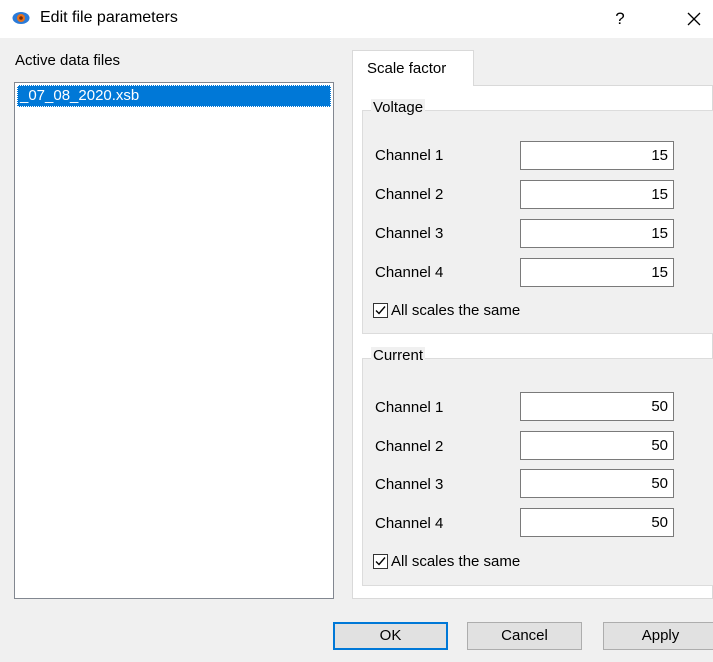 This screenshot has width=713, height=662. Describe the element at coordinates (524, 636) in the screenshot. I see `cancel-button: Cancel` at that location.